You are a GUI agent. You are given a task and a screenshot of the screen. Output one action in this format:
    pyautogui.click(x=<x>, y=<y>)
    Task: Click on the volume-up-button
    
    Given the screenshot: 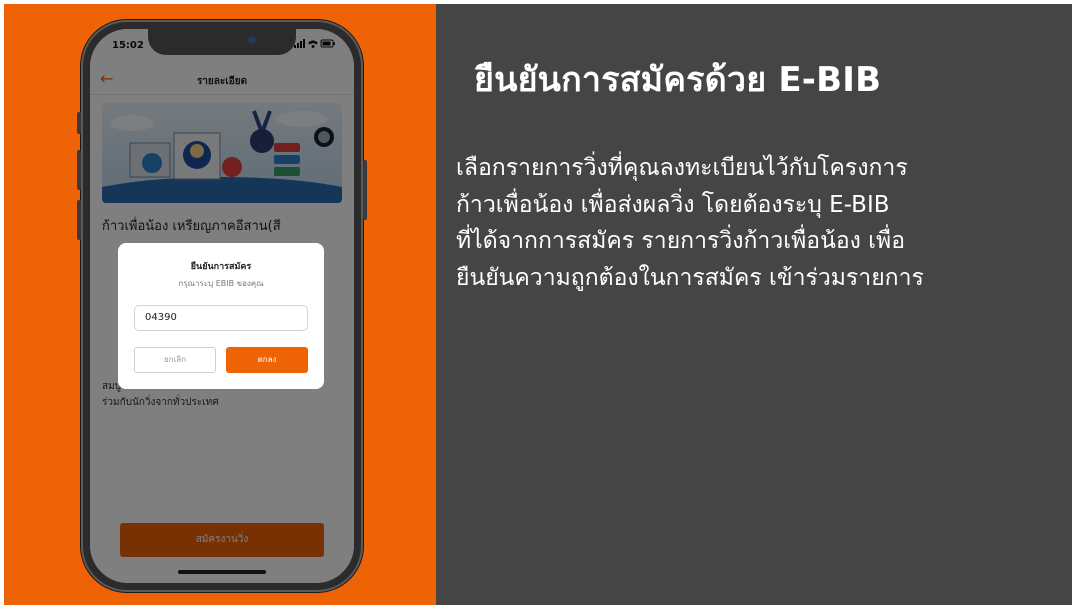 What is the action you would take?
    pyautogui.click(x=79, y=170)
    